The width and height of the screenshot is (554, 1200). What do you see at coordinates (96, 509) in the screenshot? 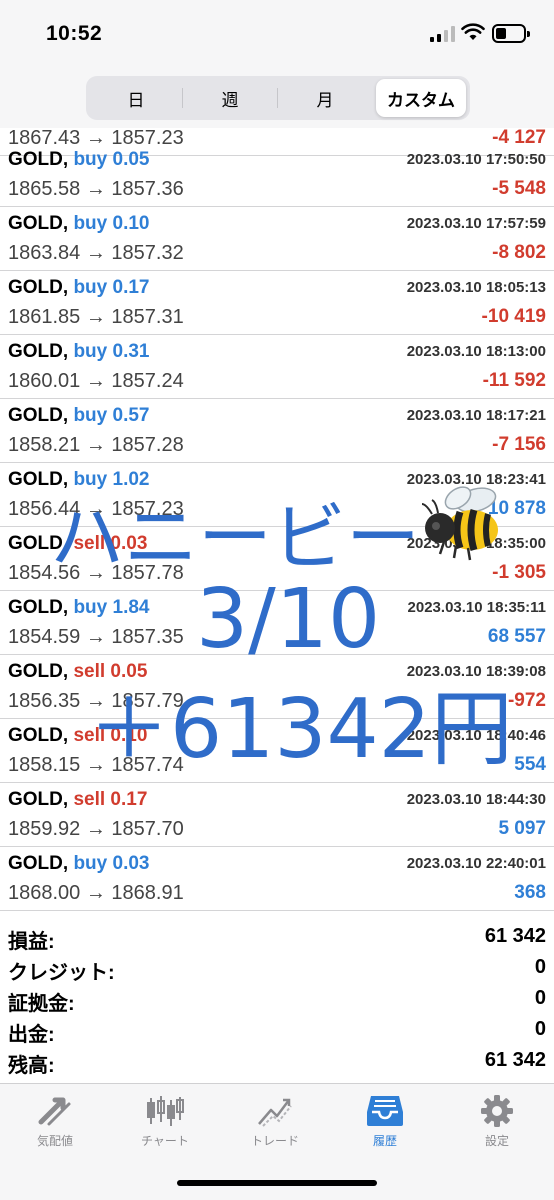
I see `trade-prices: 1856.44 → 1857.23` at bounding box center [96, 509].